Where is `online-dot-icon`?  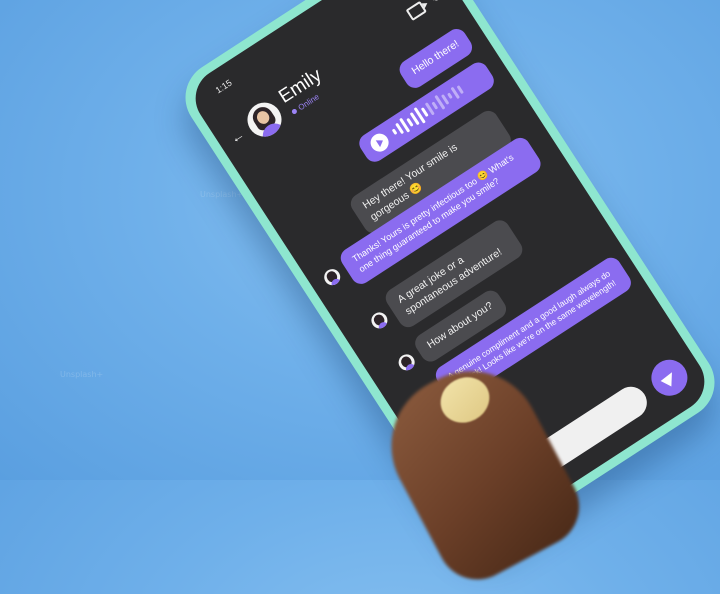 online-dot-icon is located at coordinates (295, 112).